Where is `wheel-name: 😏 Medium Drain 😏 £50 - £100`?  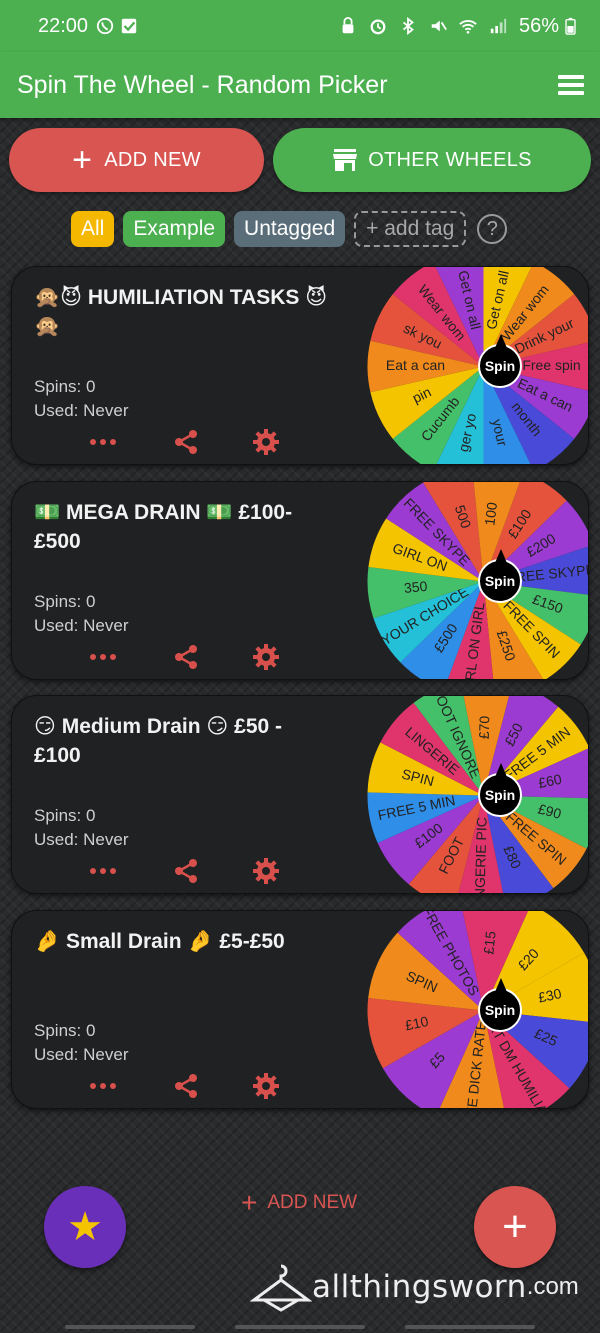
wheel-name: 😏 Medium Drain 😏 £50 - £100 is located at coordinates (158, 741).